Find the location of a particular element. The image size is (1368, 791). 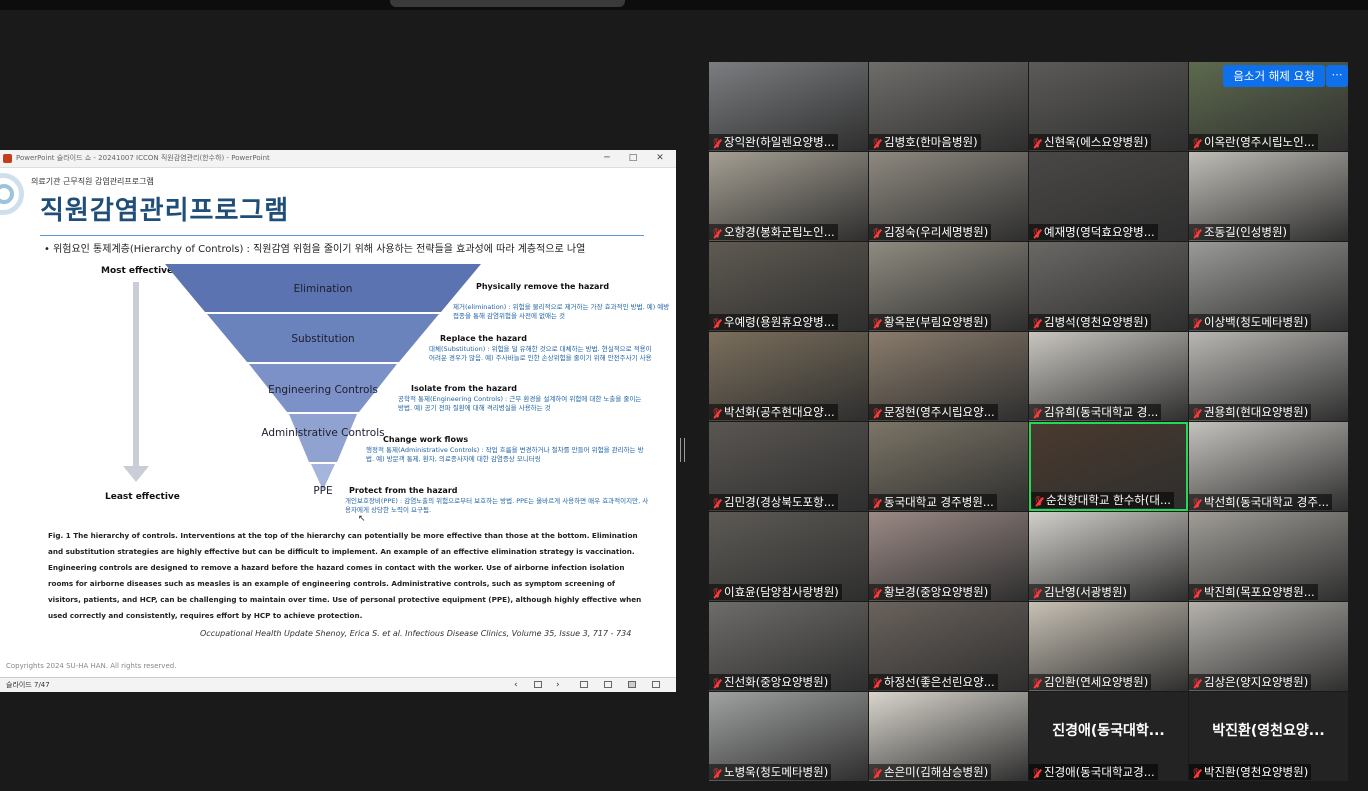

slideshow-view-icon is located at coordinates (656, 684).